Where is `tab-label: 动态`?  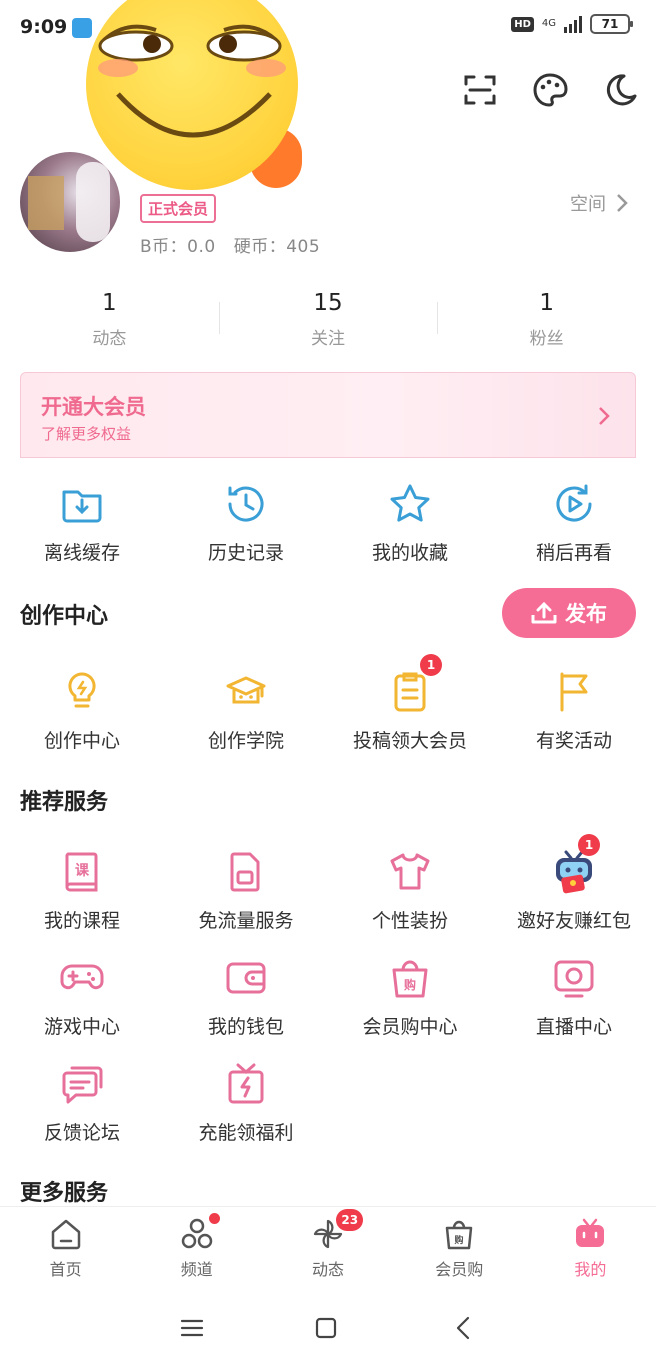
tab-label: 动态 is located at coordinates (328, 1269).